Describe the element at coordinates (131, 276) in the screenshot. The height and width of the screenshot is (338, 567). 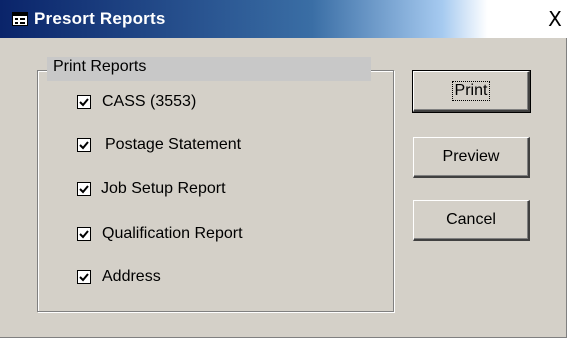
I see `checkbox-label: Address` at that location.